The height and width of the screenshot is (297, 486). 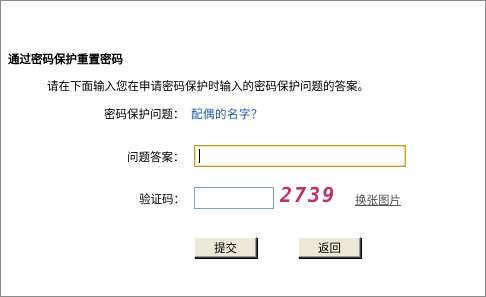 I want to click on instruction-text: 请在下面输入您在申请密码保护时输入的密码保护问题的答案。, so click(x=208, y=86).